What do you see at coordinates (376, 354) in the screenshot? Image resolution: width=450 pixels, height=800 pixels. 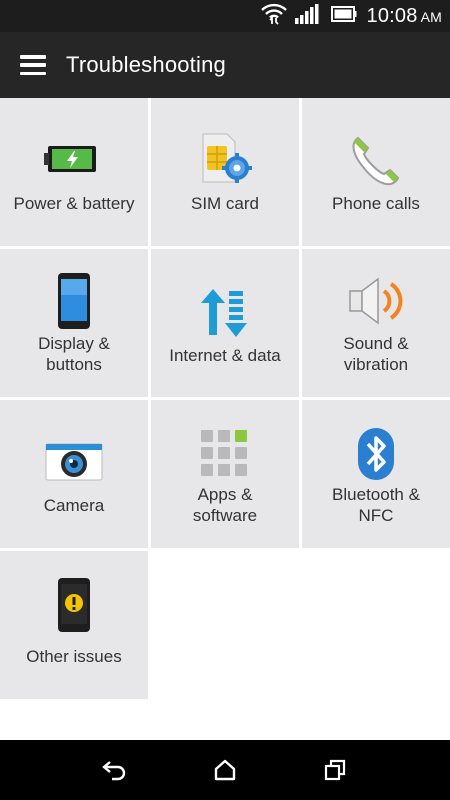 I see `tile-label: Sound & vibration` at bounding box center [376, 354].